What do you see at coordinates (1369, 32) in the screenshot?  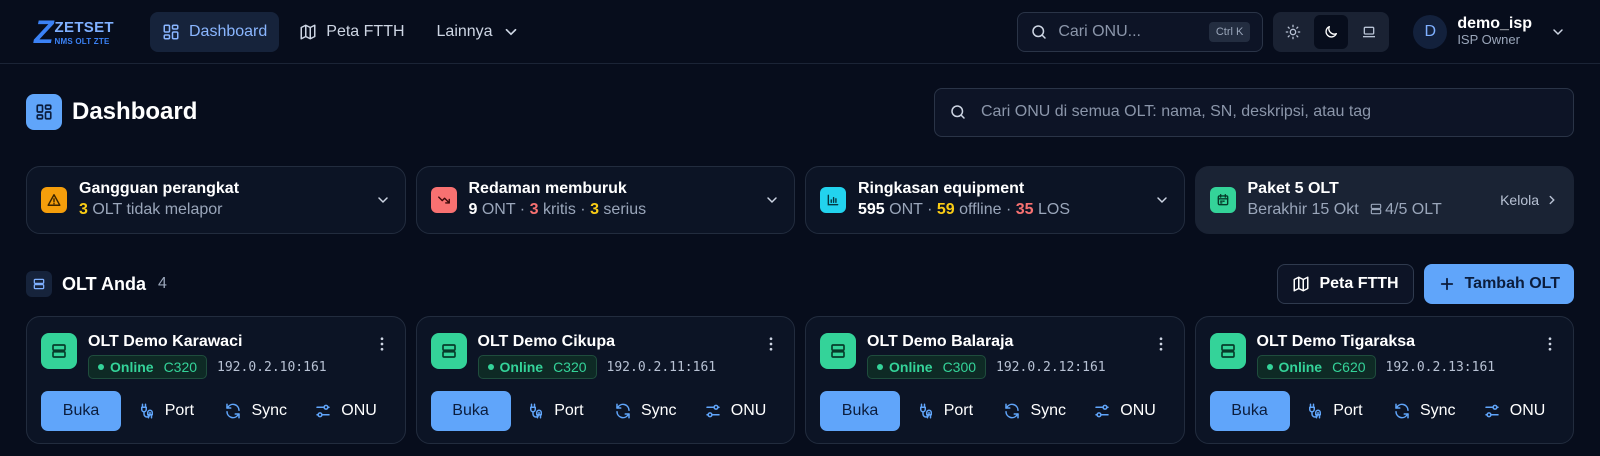 I see `theme-system-button` at bounding box center [1369, 32].